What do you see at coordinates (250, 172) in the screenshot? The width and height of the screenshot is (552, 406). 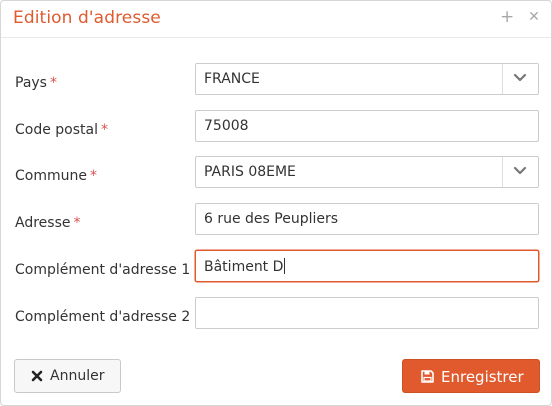 I see `commune-select-value: PARIS 08EME` at bounding box center [250, 172].